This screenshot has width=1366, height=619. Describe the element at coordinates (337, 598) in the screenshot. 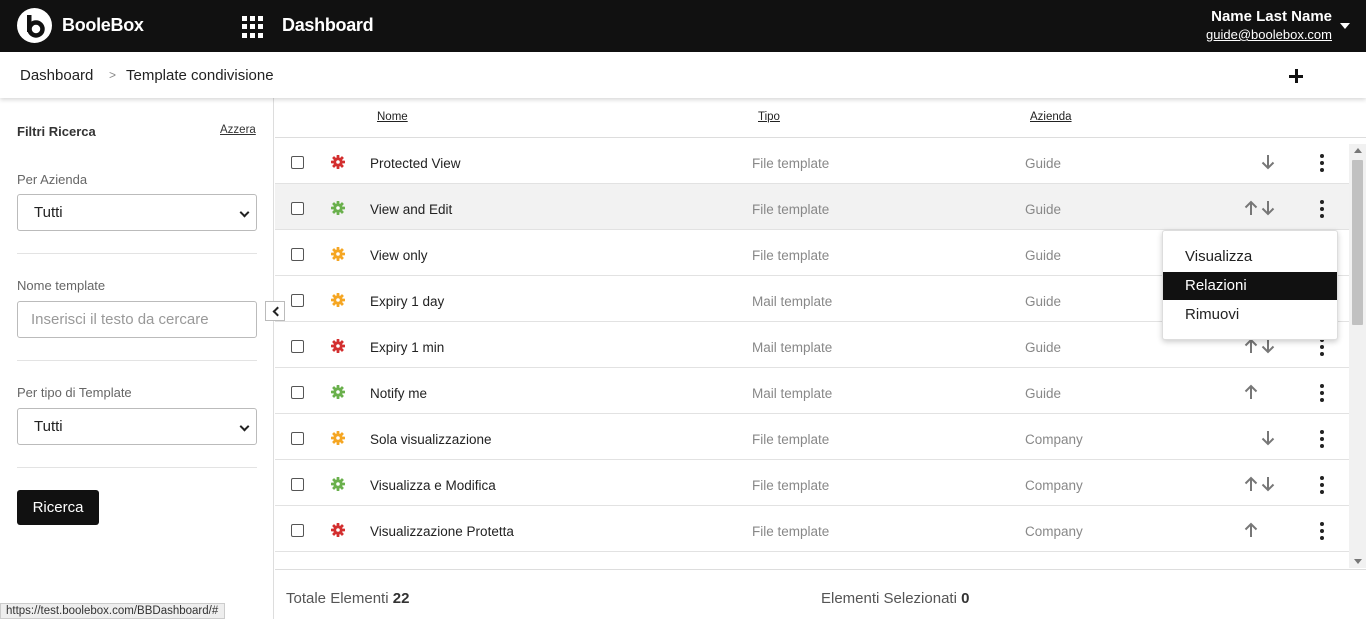

I see `total-elements-label: Totale Elementi` at that location.